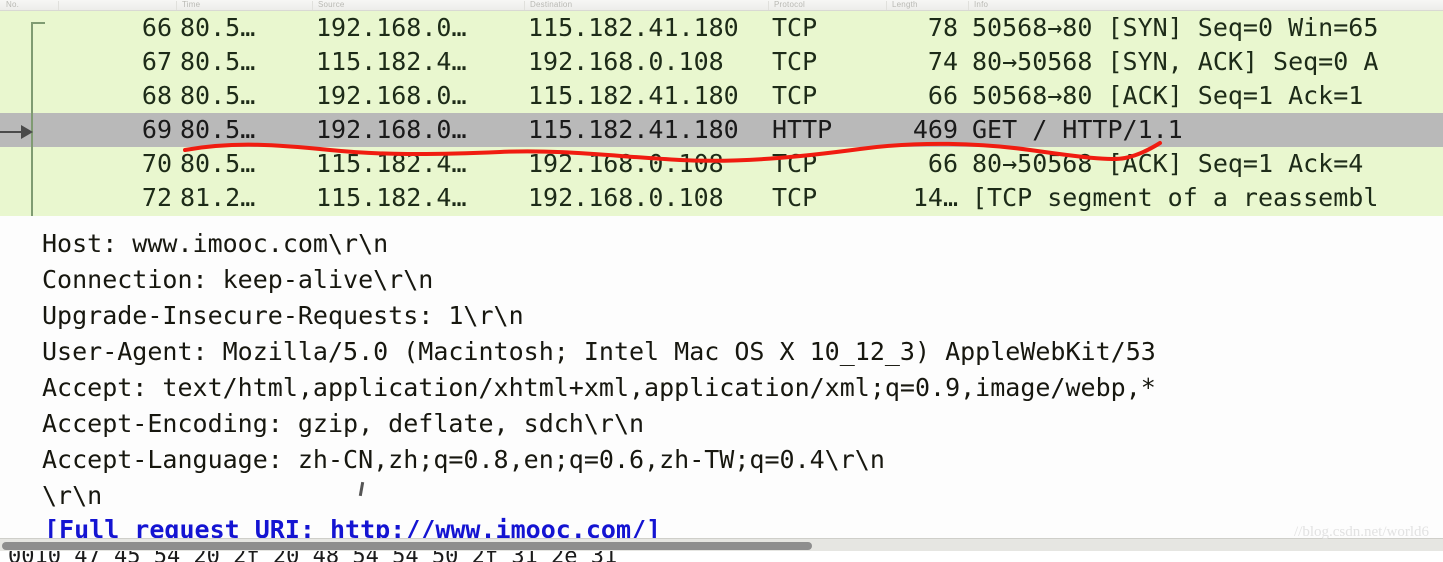  Describe the element at coordinates (1175, 197) in the screenshot. I see `cell-info: [TCP segment of a reassembl` at that location.